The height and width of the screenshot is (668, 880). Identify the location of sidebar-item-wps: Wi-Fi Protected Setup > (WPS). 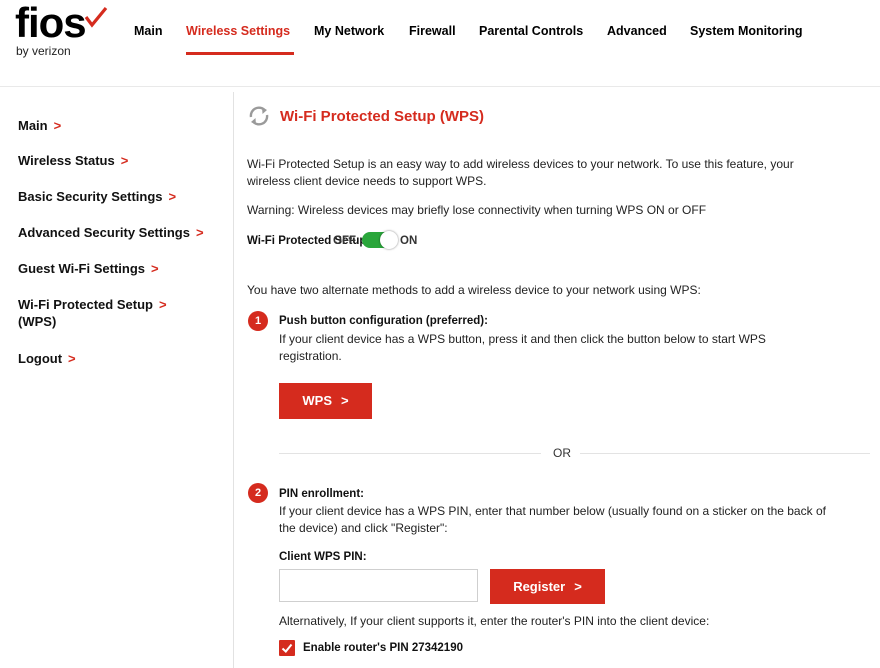
(92, 313).